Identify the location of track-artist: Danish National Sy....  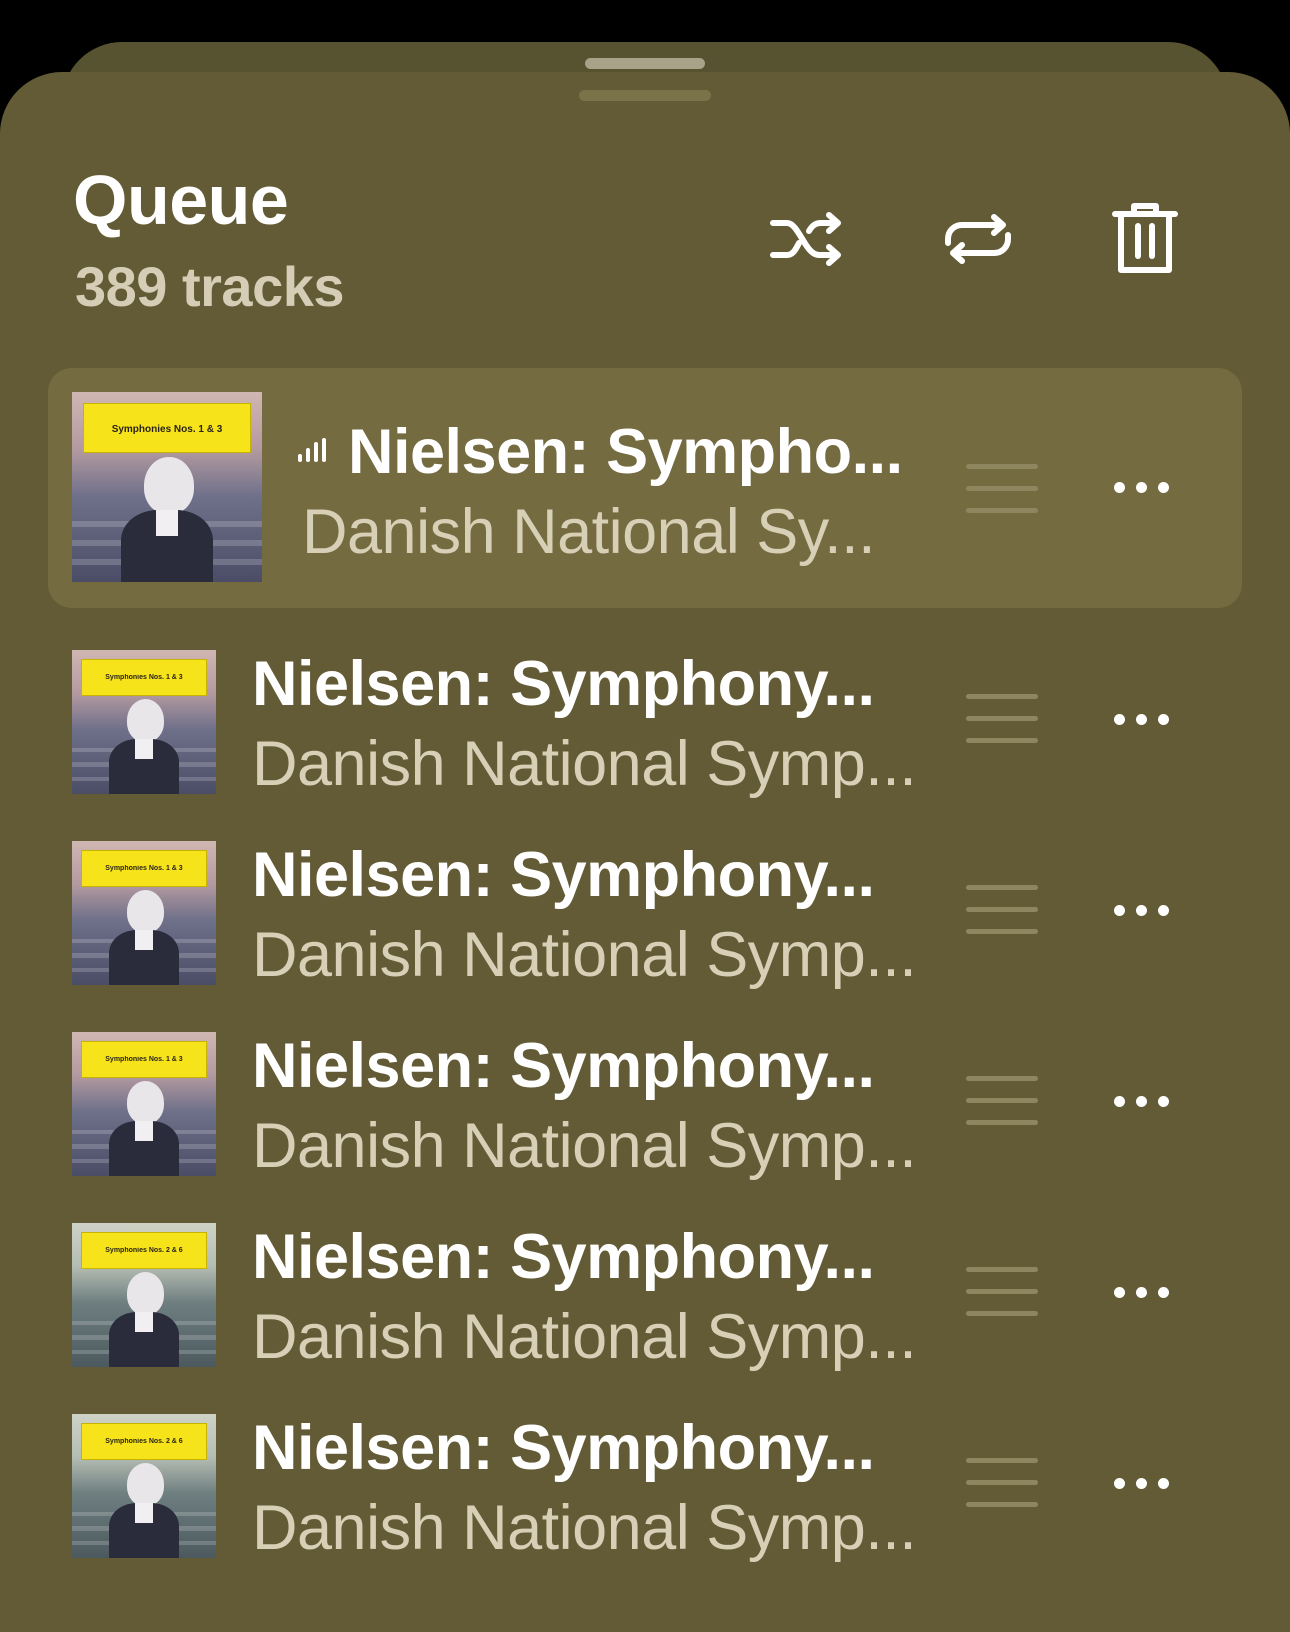
(589, 532).